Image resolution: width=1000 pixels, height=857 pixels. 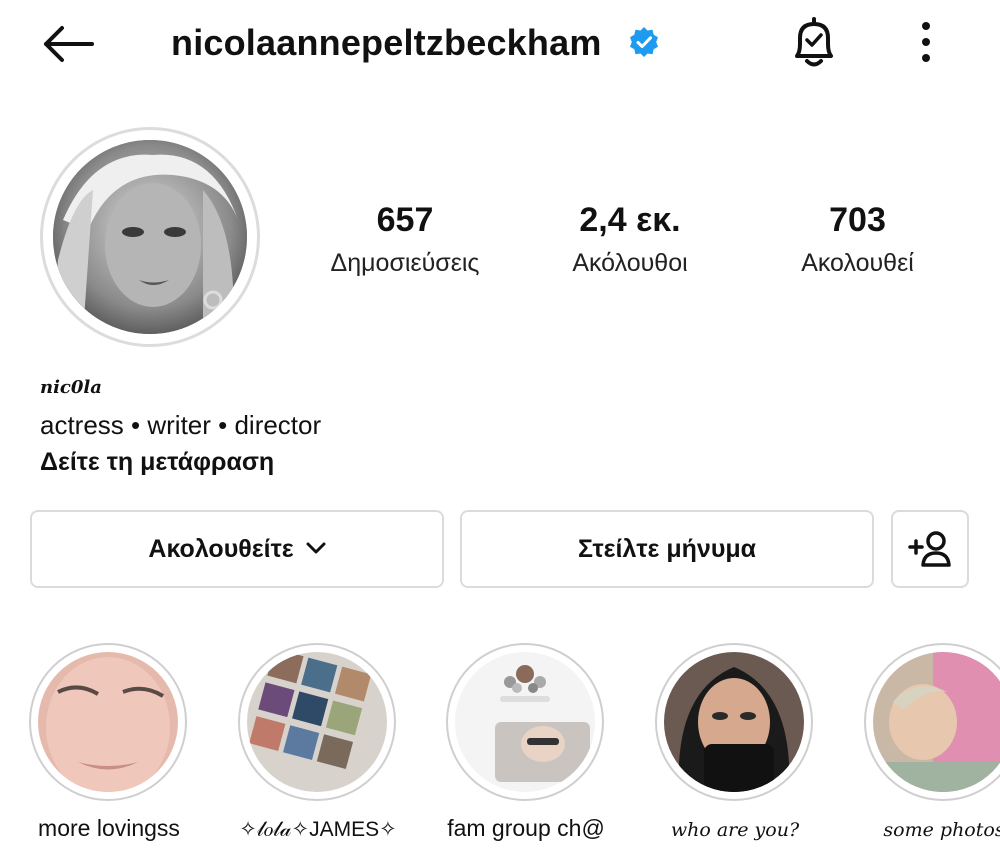 What do you see at coordinates (316, 548) in the screenshot?
I see `chevron-down-icon` at bounding box center [316, 548].